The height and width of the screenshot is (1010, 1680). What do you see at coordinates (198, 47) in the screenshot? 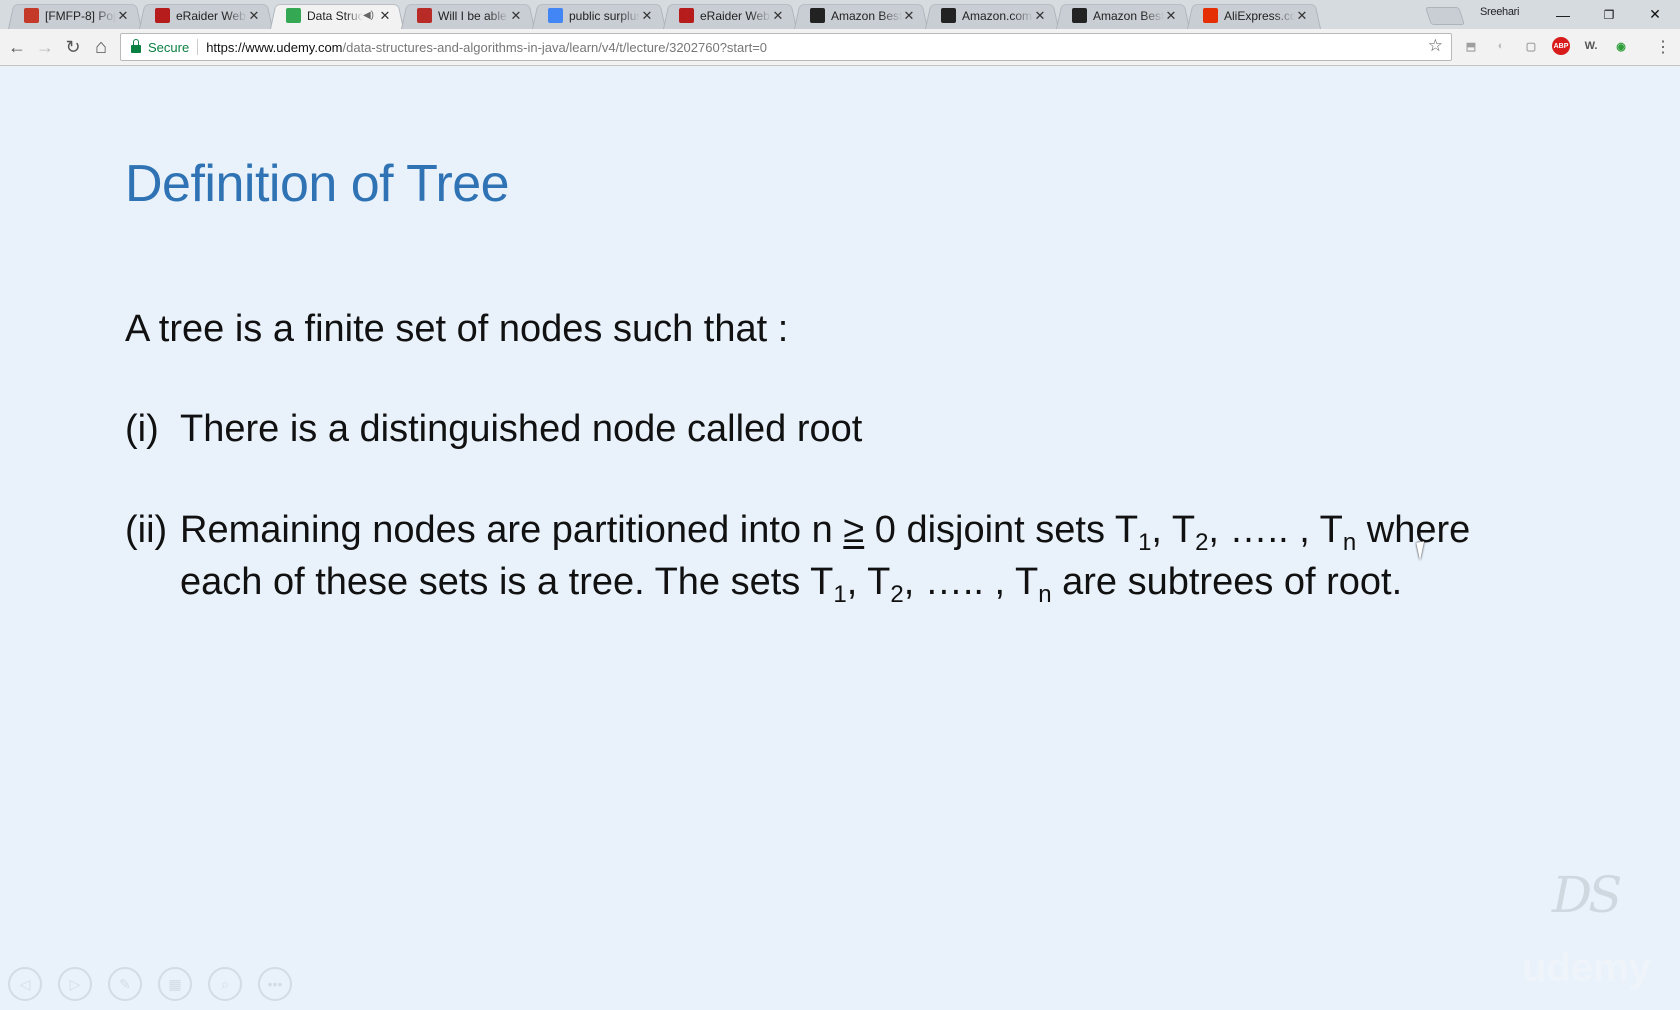
I see `divider` at bounding box center [198, 47].